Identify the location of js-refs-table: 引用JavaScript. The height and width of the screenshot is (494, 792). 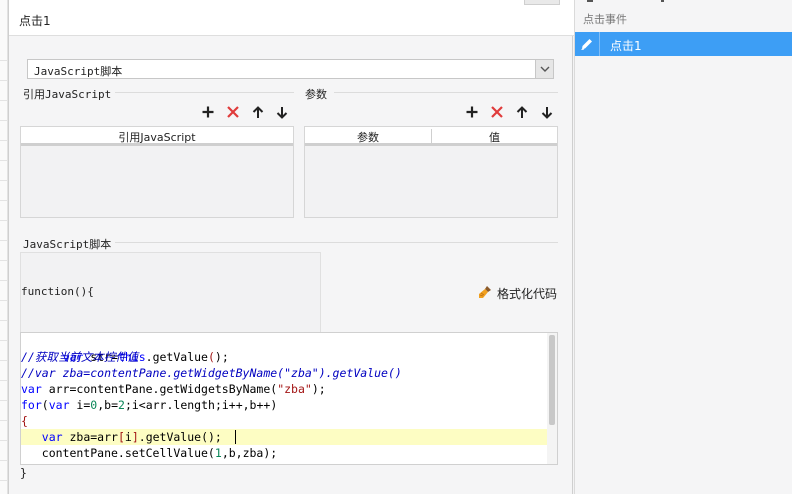
(157, 172).